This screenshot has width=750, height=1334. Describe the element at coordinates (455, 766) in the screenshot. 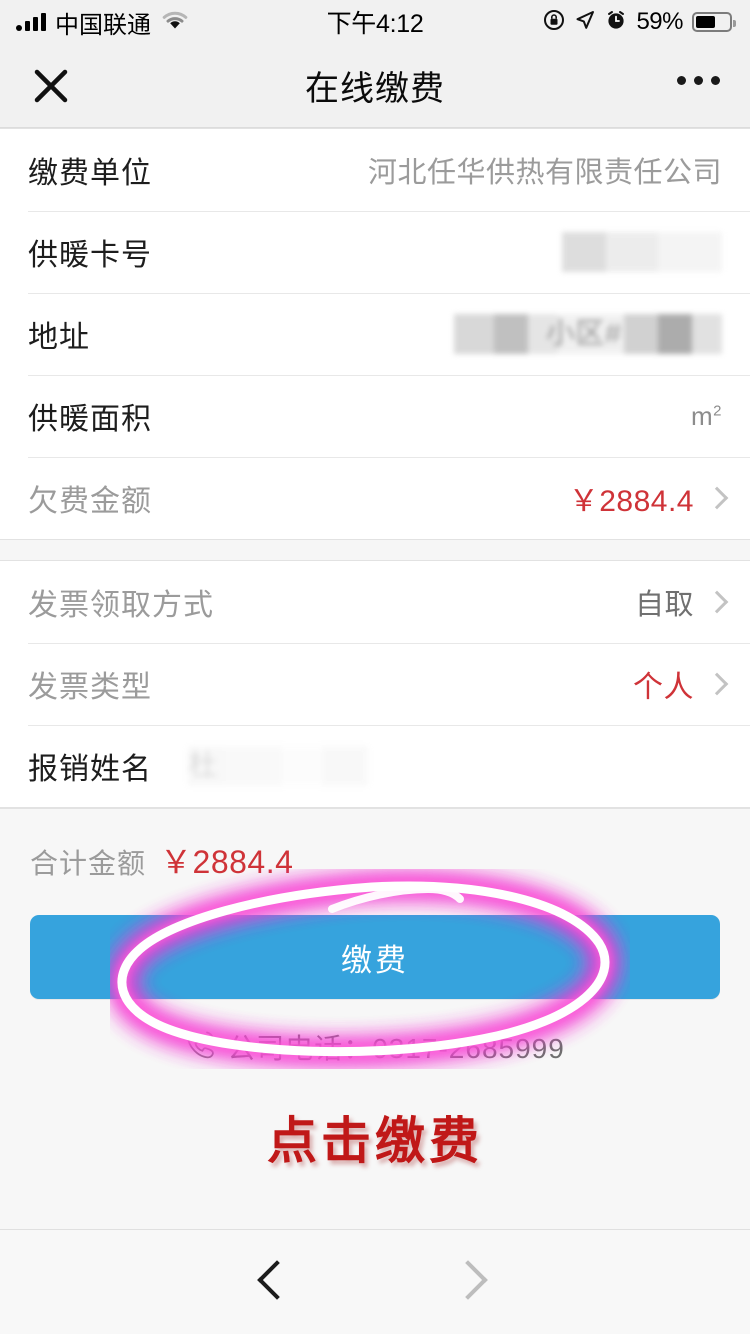

I see `row-value-redacted: 杜` at that location.